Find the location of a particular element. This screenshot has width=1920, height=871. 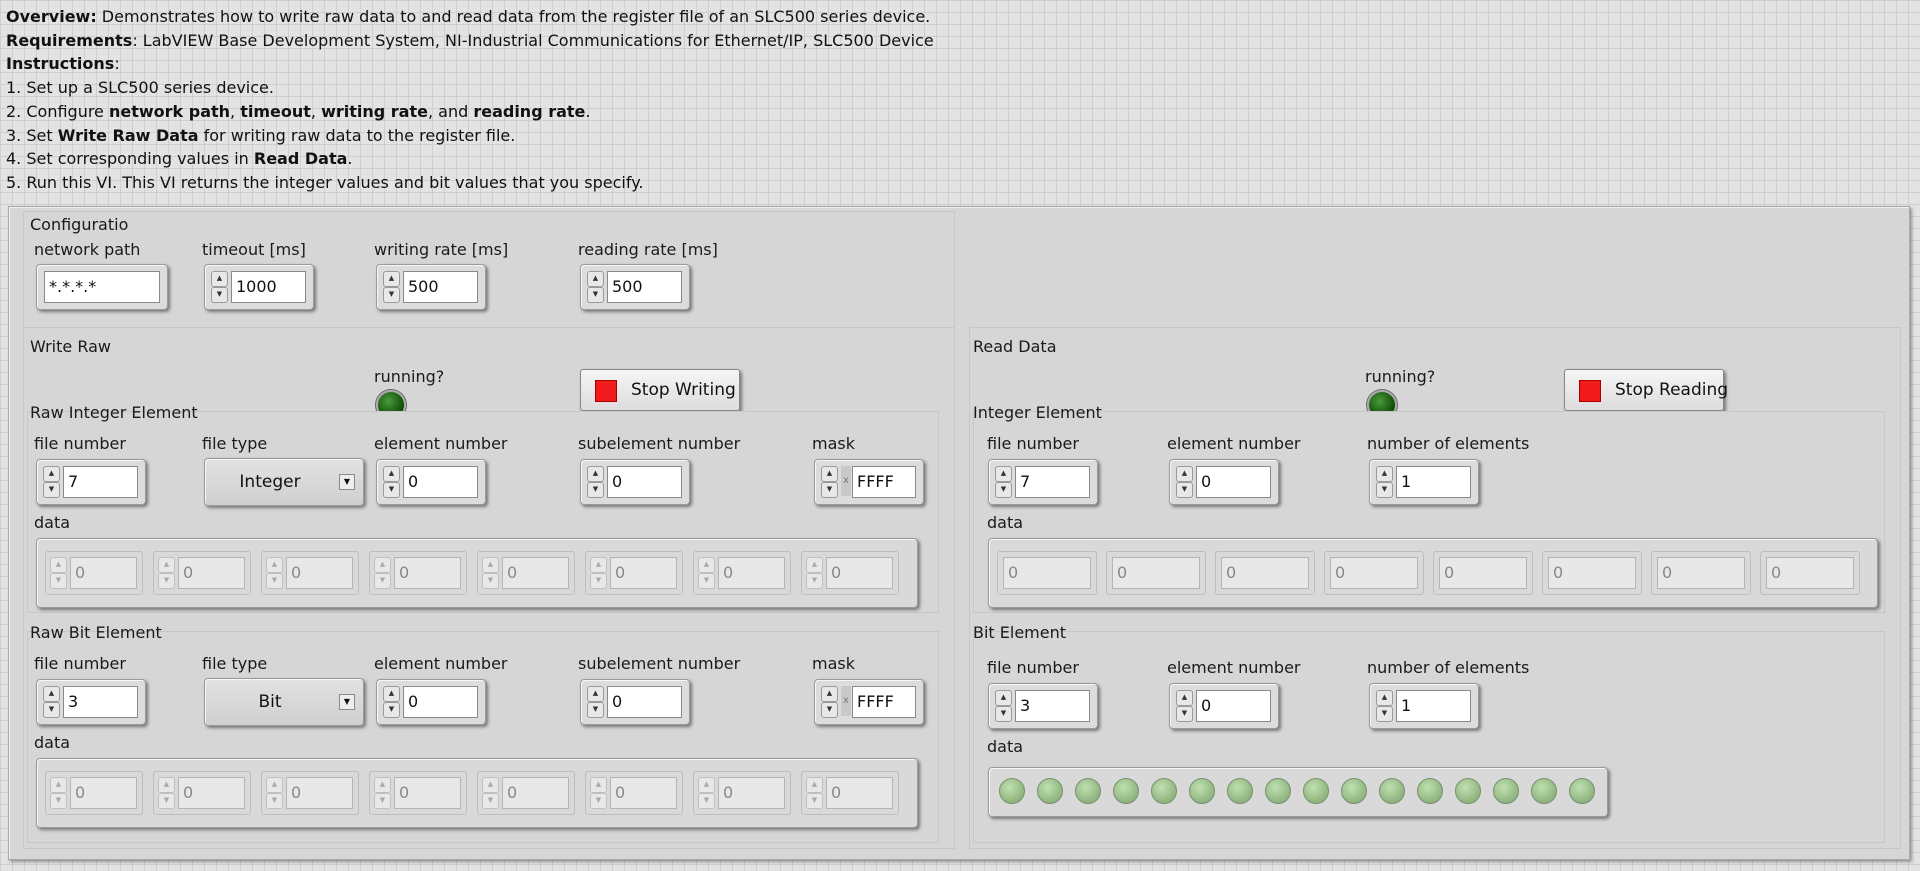

raw-int-subelement-number-control: ▲ ▼ 0 is located at coordinates (635, 482).